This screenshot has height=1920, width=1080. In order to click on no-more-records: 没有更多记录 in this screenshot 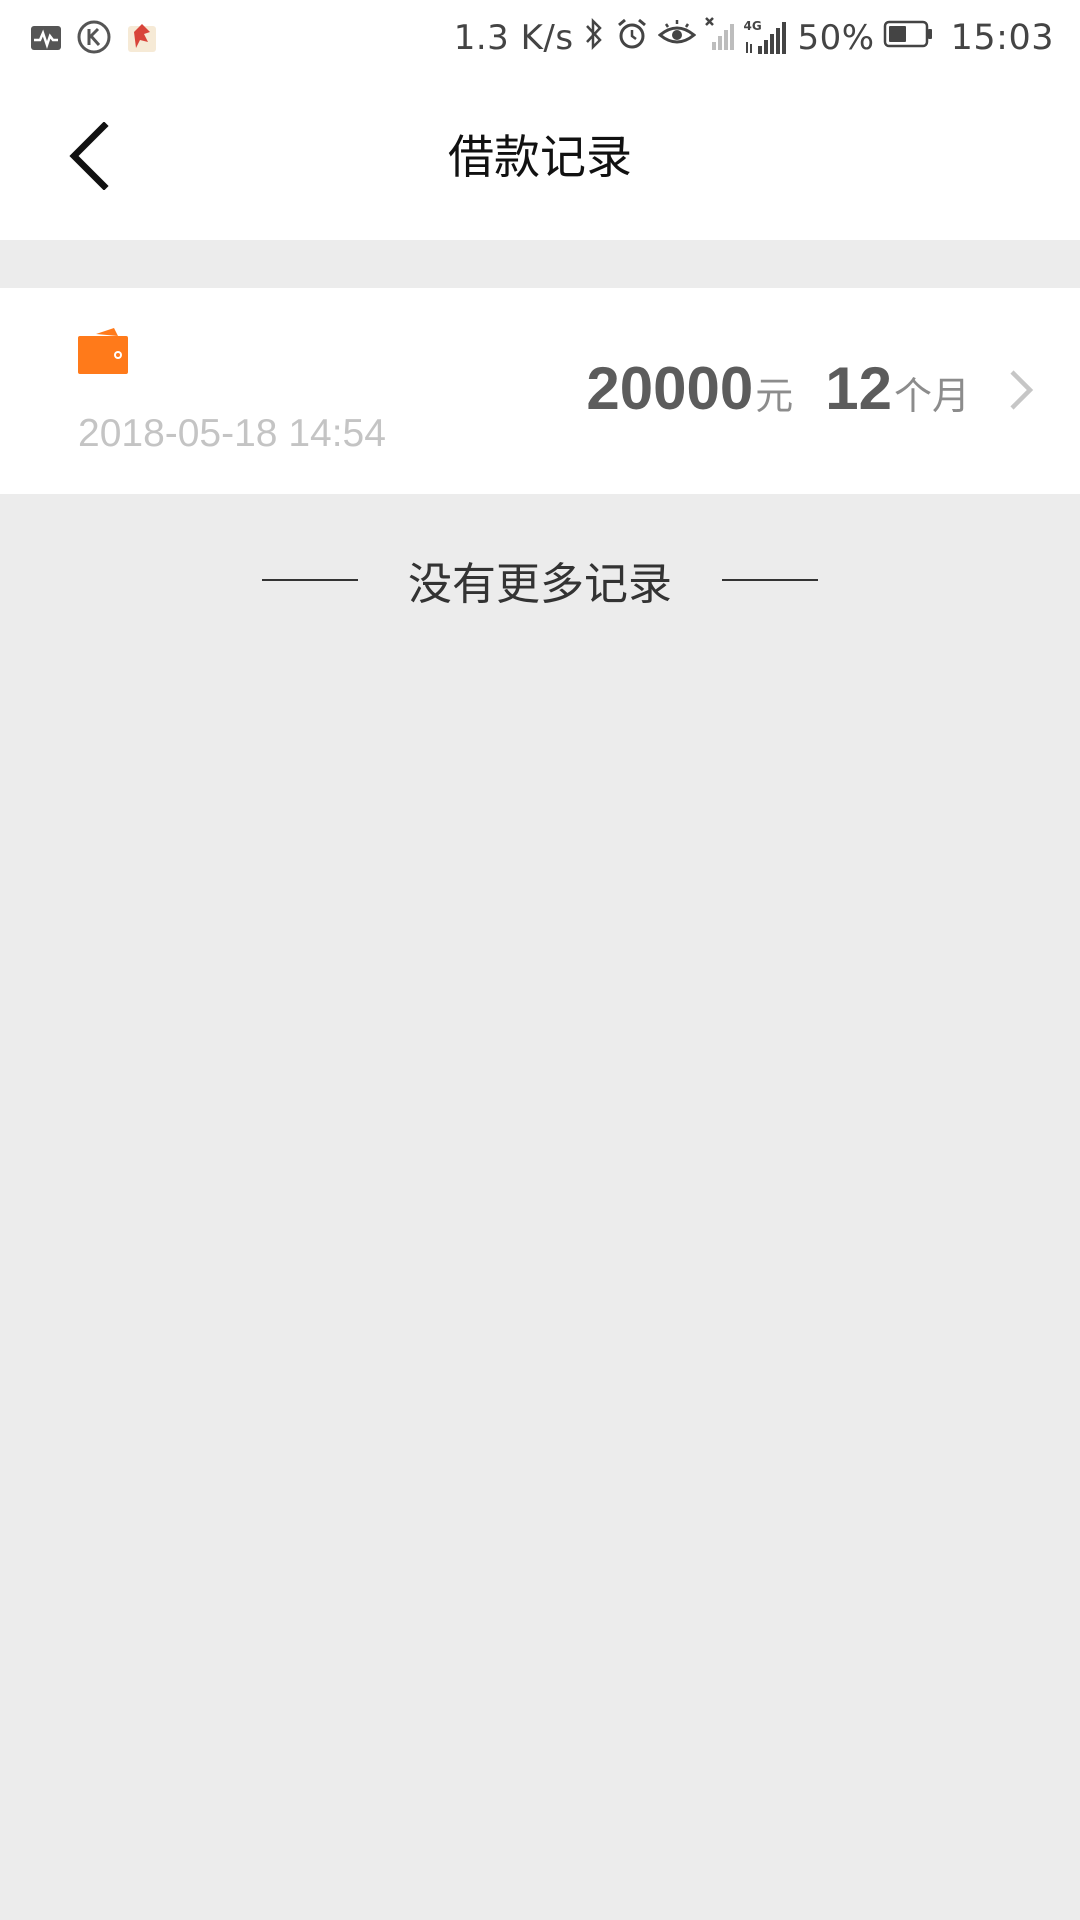, I will do `click(540, 580)`.